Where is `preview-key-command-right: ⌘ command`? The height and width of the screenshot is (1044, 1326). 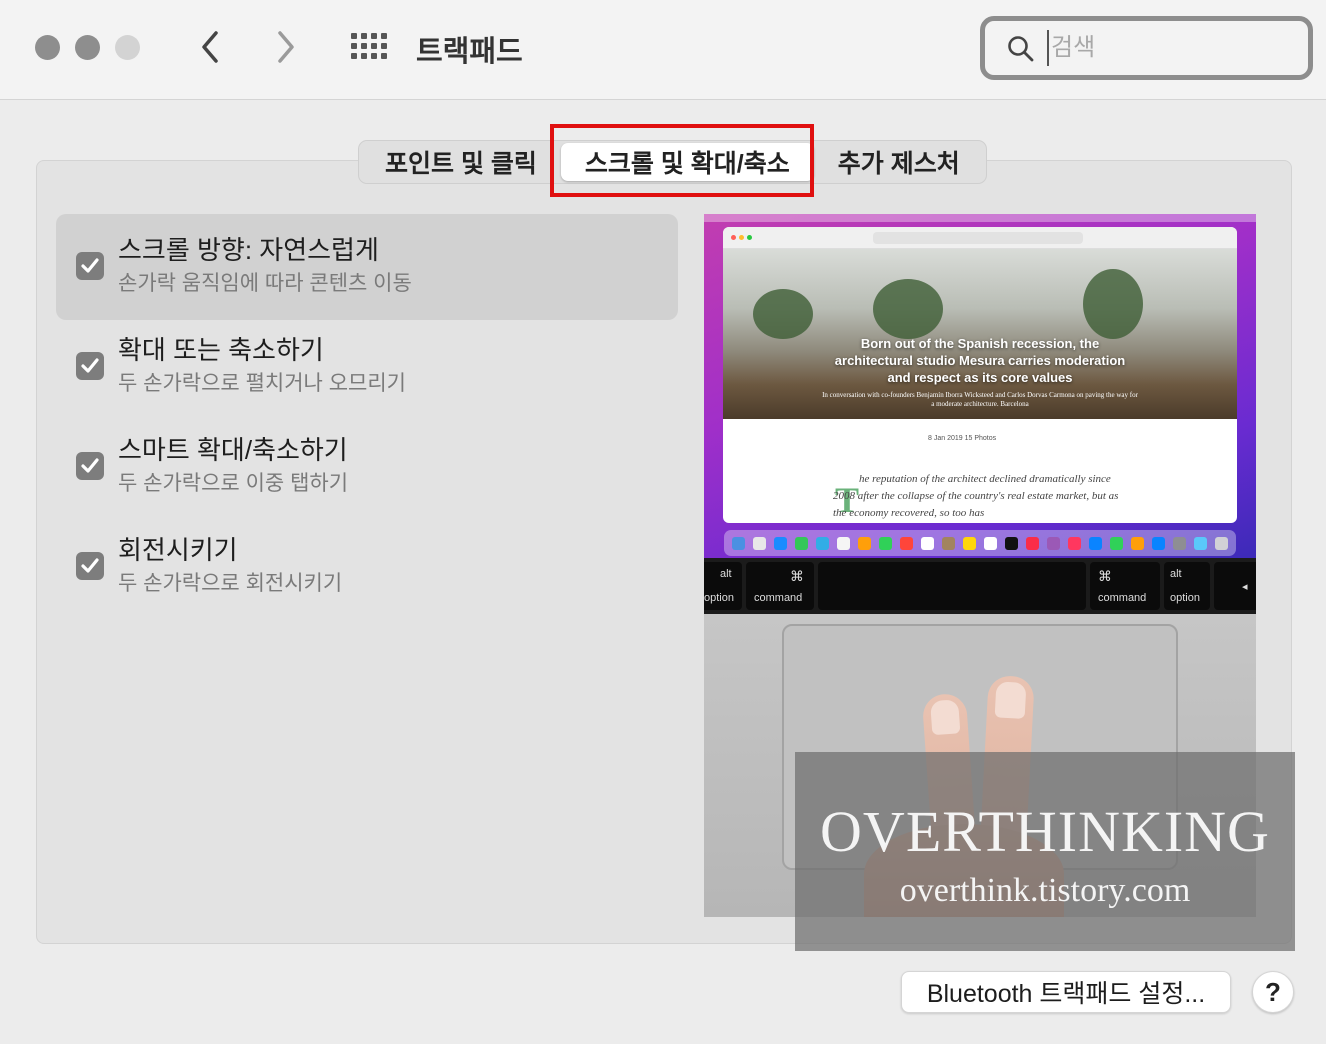 preview-key-command-right: ⌘ command is located at coordinates (1125, 586).